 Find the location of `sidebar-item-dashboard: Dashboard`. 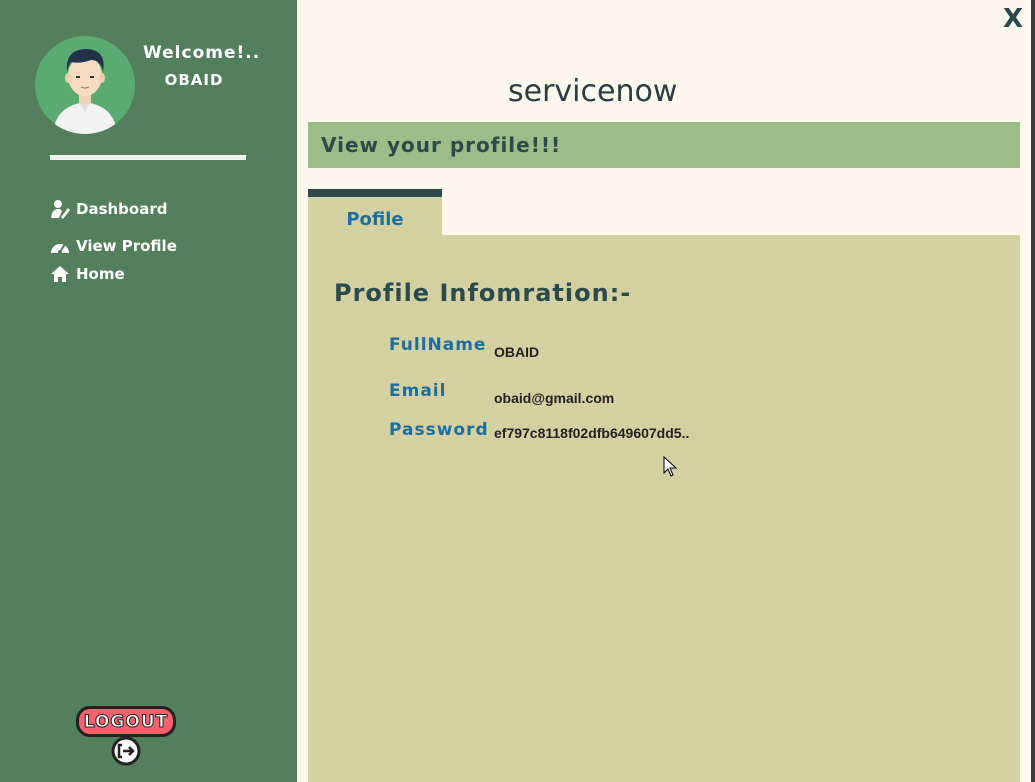

sidebar-item-dashboard: Dashboard is located at coordinates (108, 209).